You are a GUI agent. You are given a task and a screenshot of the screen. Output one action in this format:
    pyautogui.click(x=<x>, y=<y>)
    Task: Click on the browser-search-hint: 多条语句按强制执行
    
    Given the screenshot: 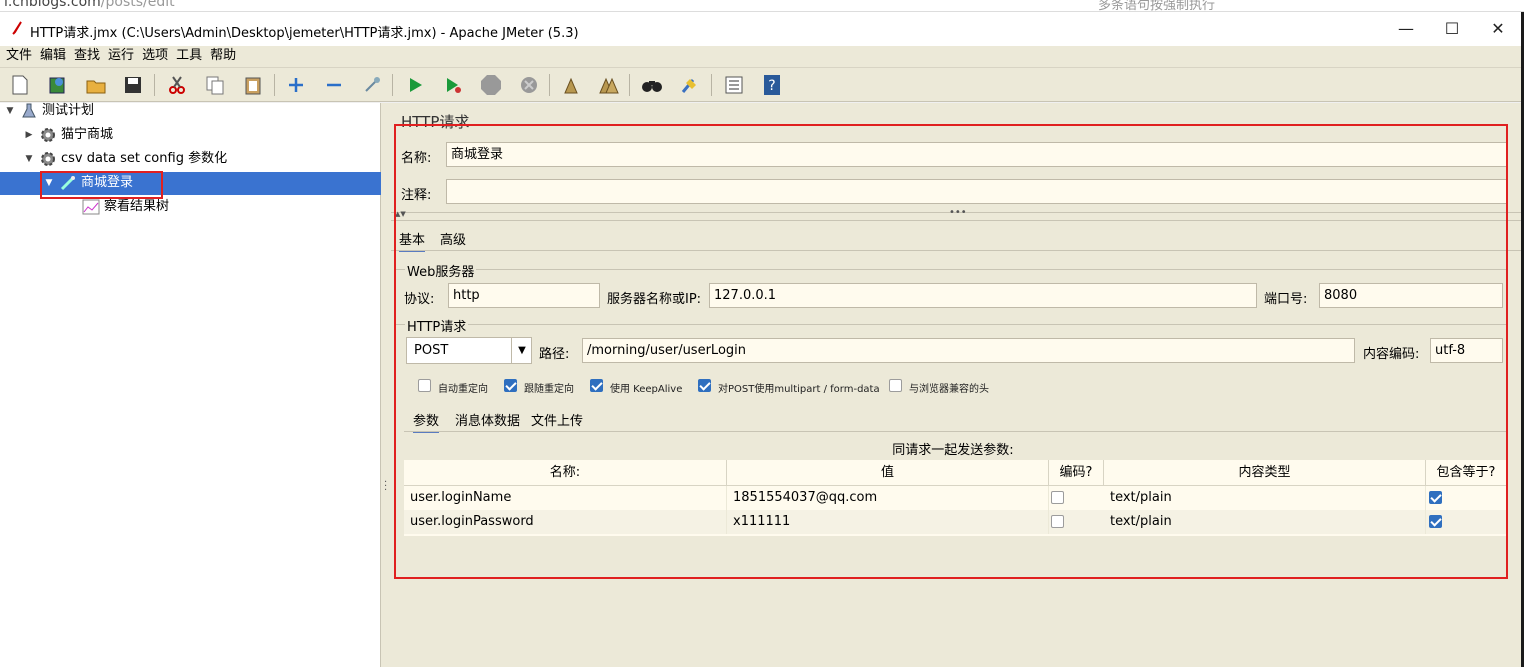 What is the action you would take?
    pyautogui.click(x=1156, y=5)
    